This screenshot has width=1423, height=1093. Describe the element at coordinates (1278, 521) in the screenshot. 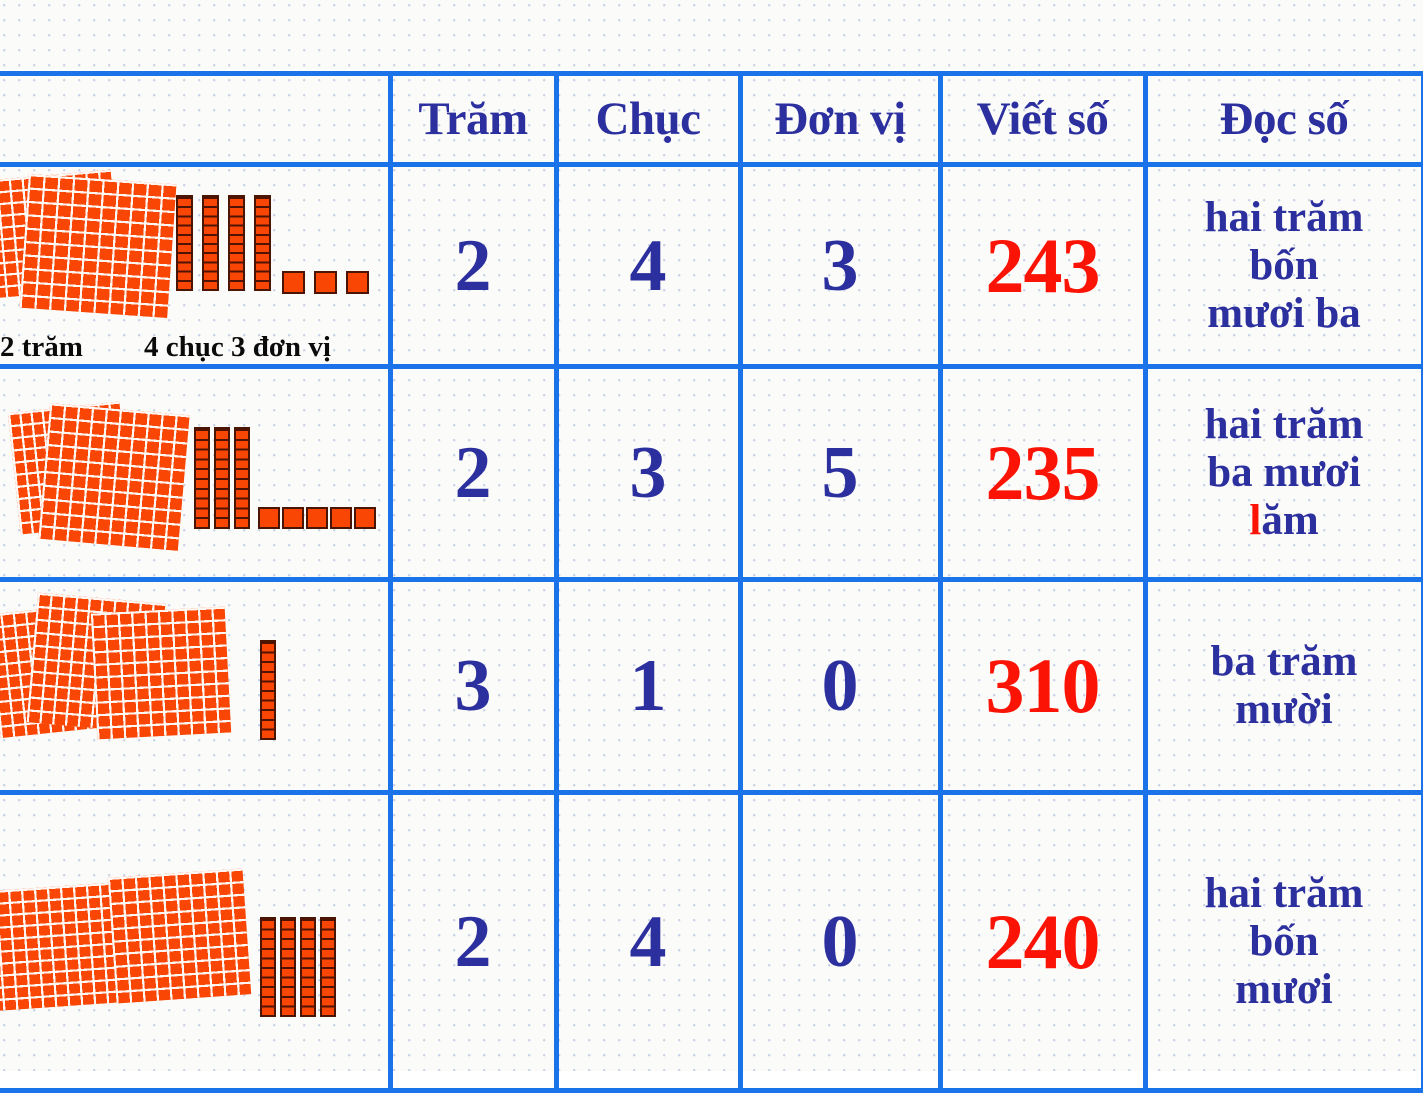

I see `doc-so-line3-row2: lăm` at that location.